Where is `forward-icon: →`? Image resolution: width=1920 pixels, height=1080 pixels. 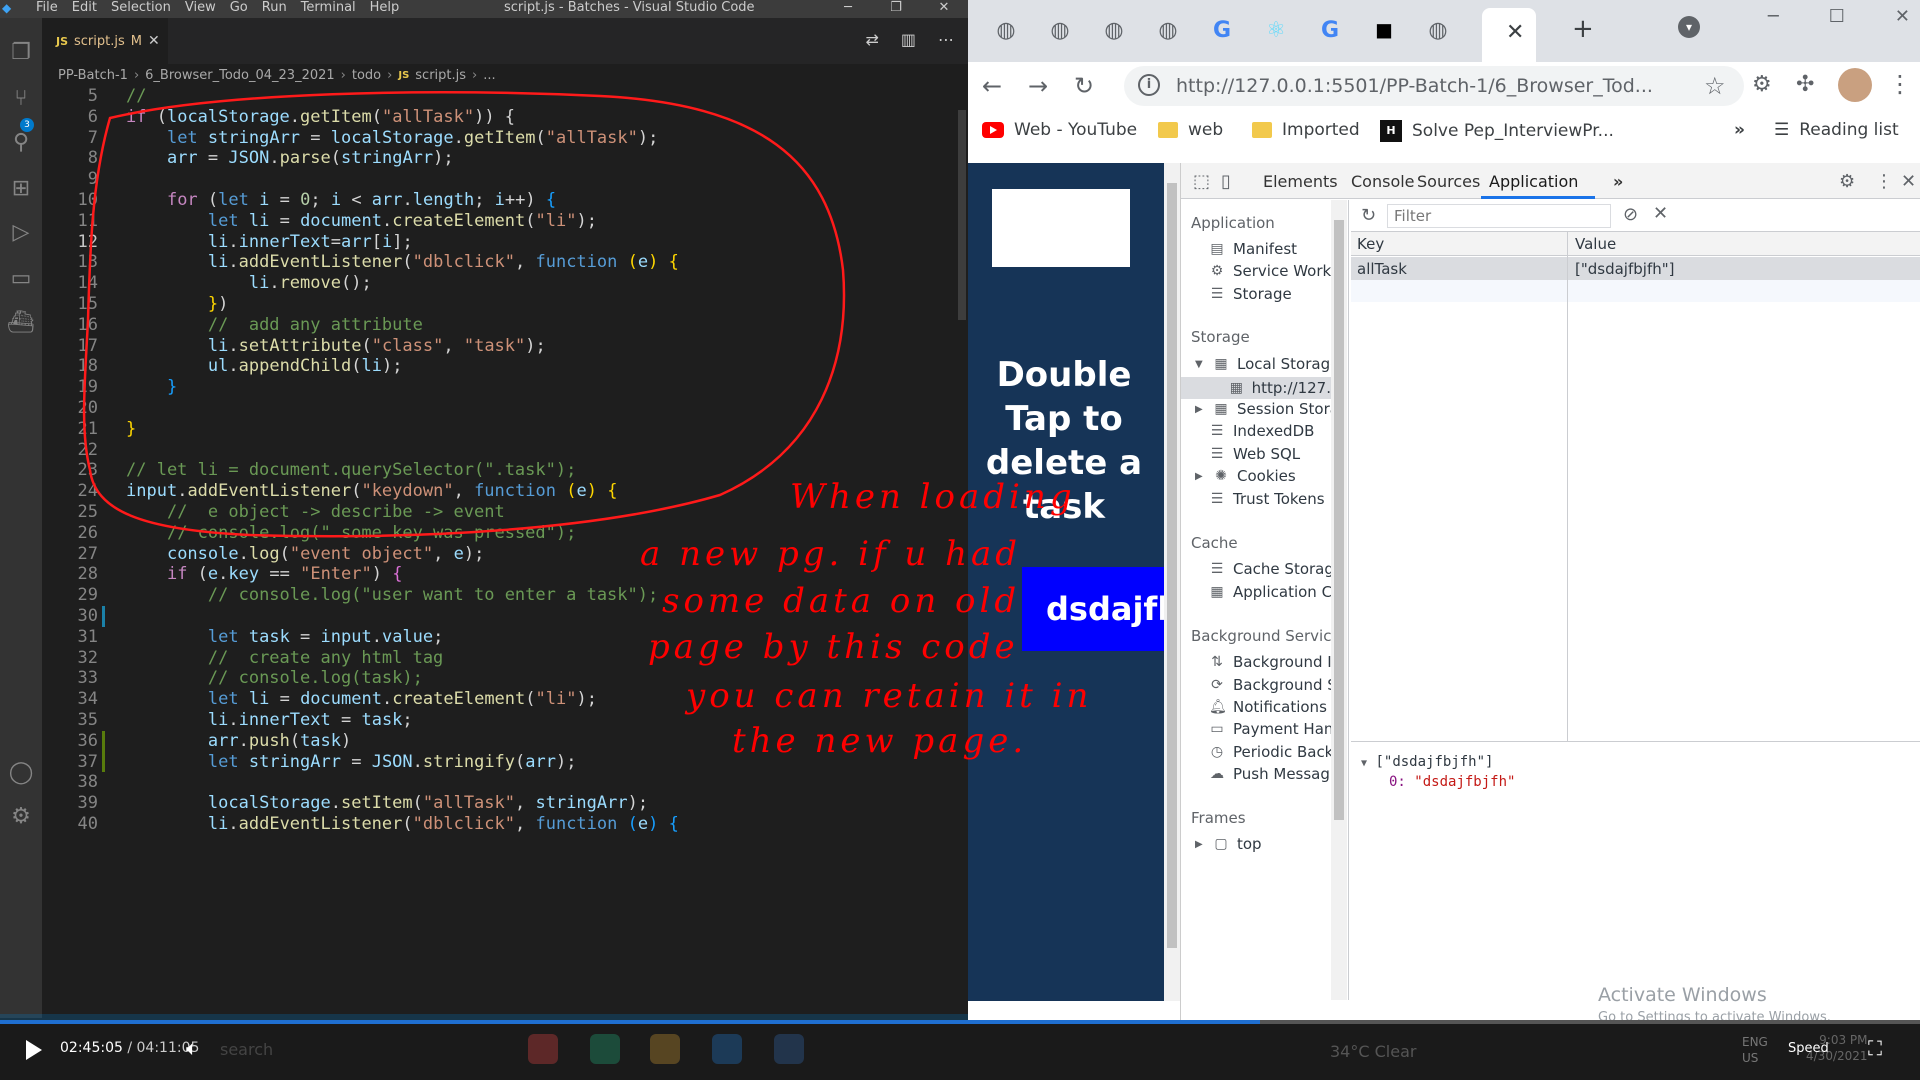 forward-icon: → is located at coordinates (1038, 86).